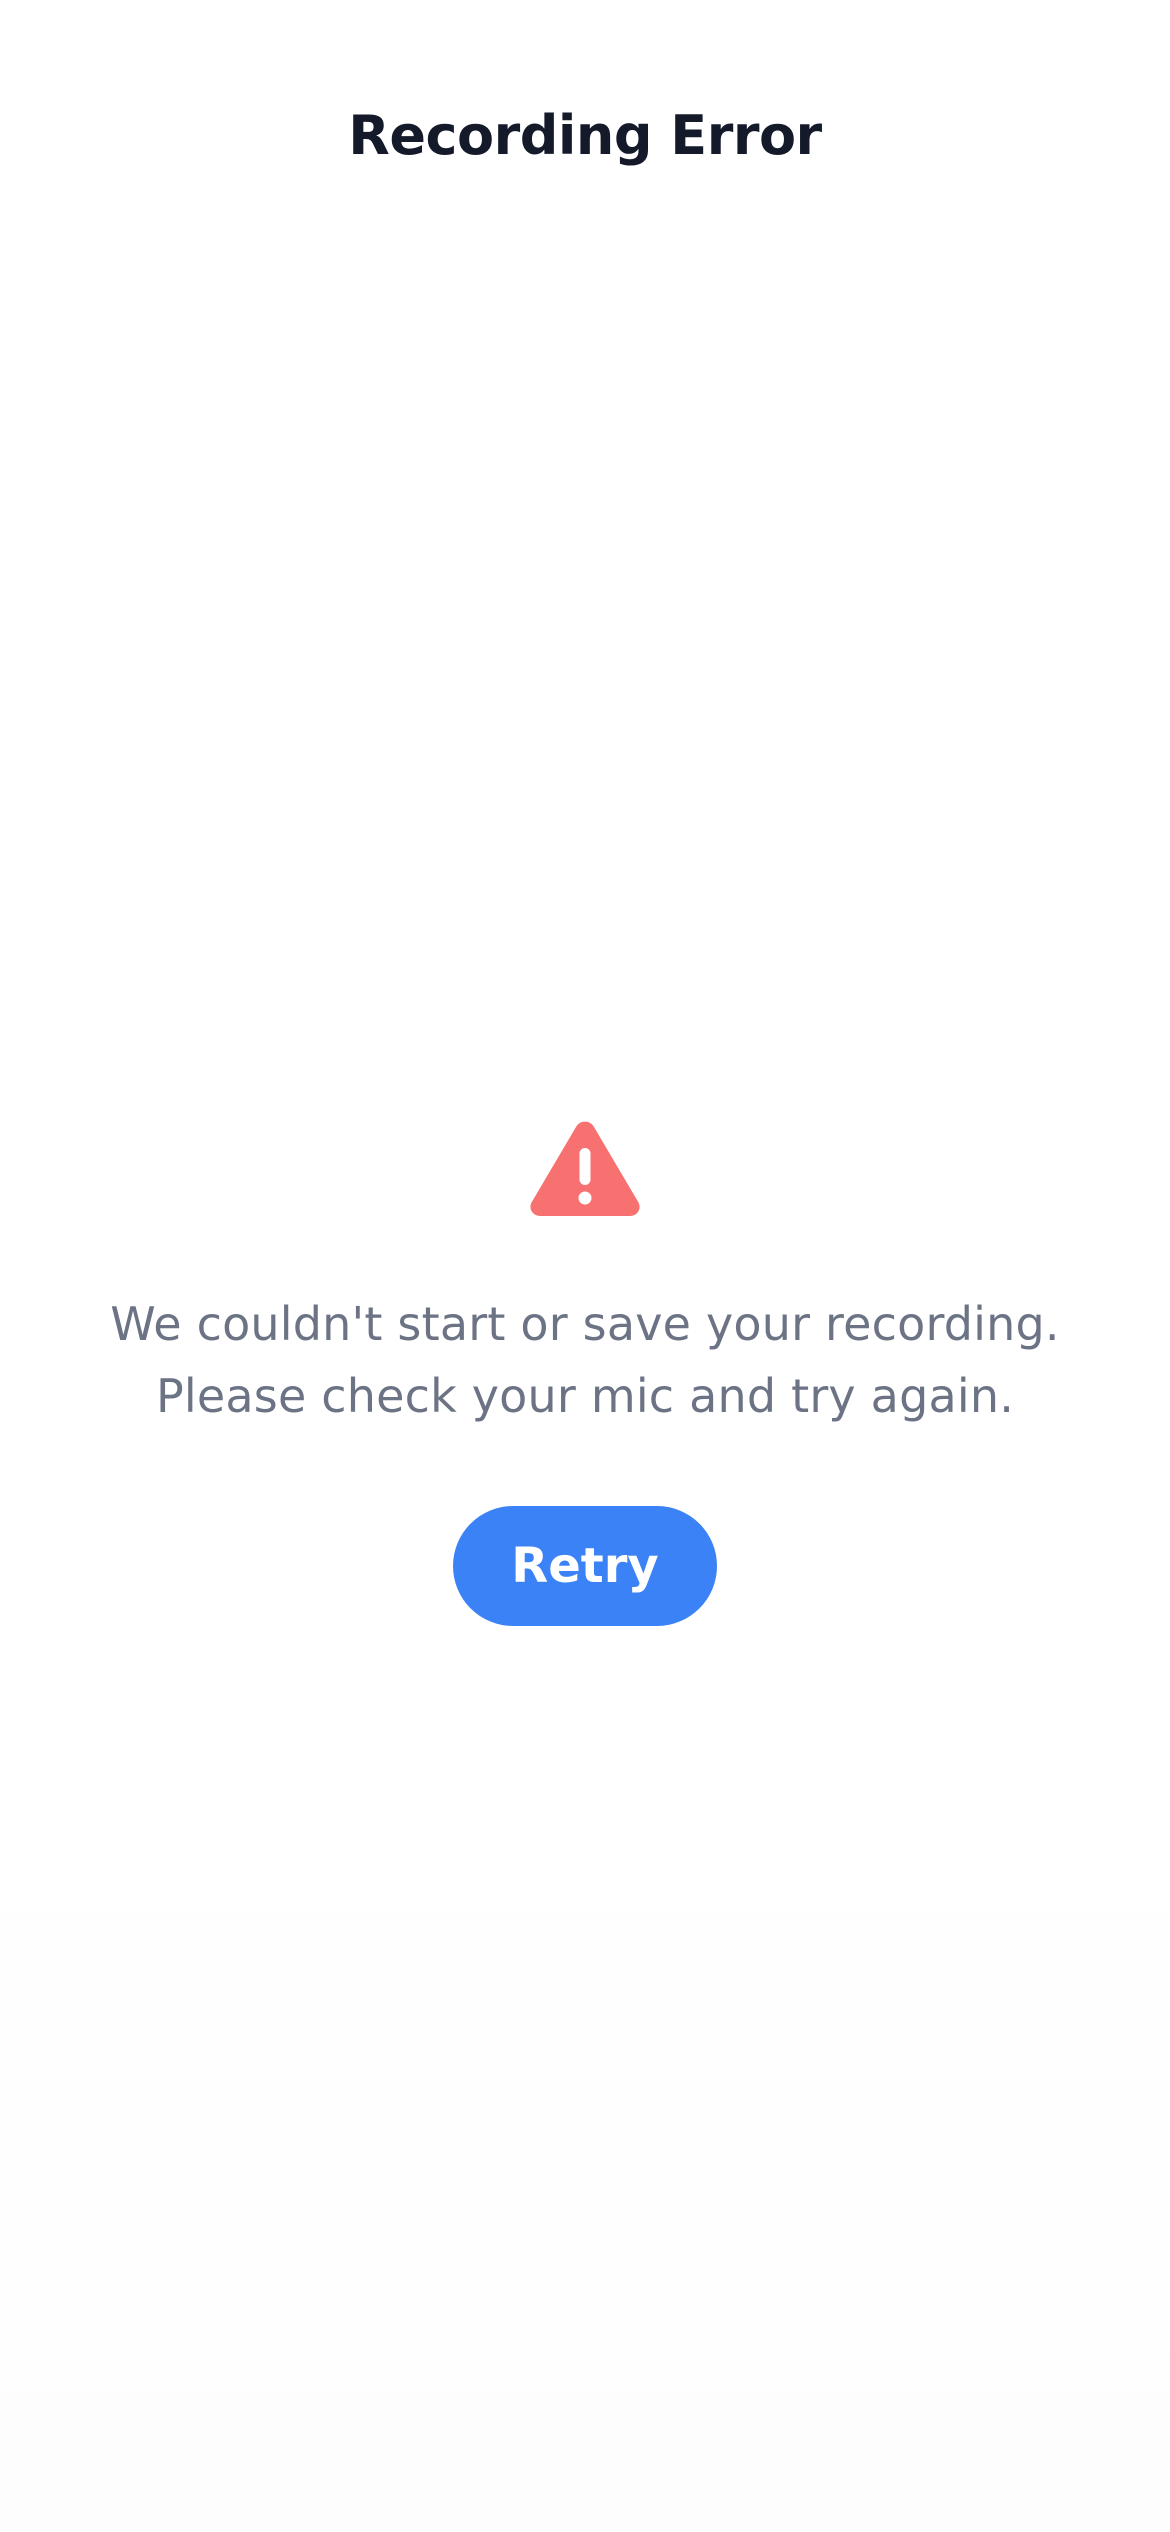  I want to click on page-title: Recording Error, so click(585, 135).